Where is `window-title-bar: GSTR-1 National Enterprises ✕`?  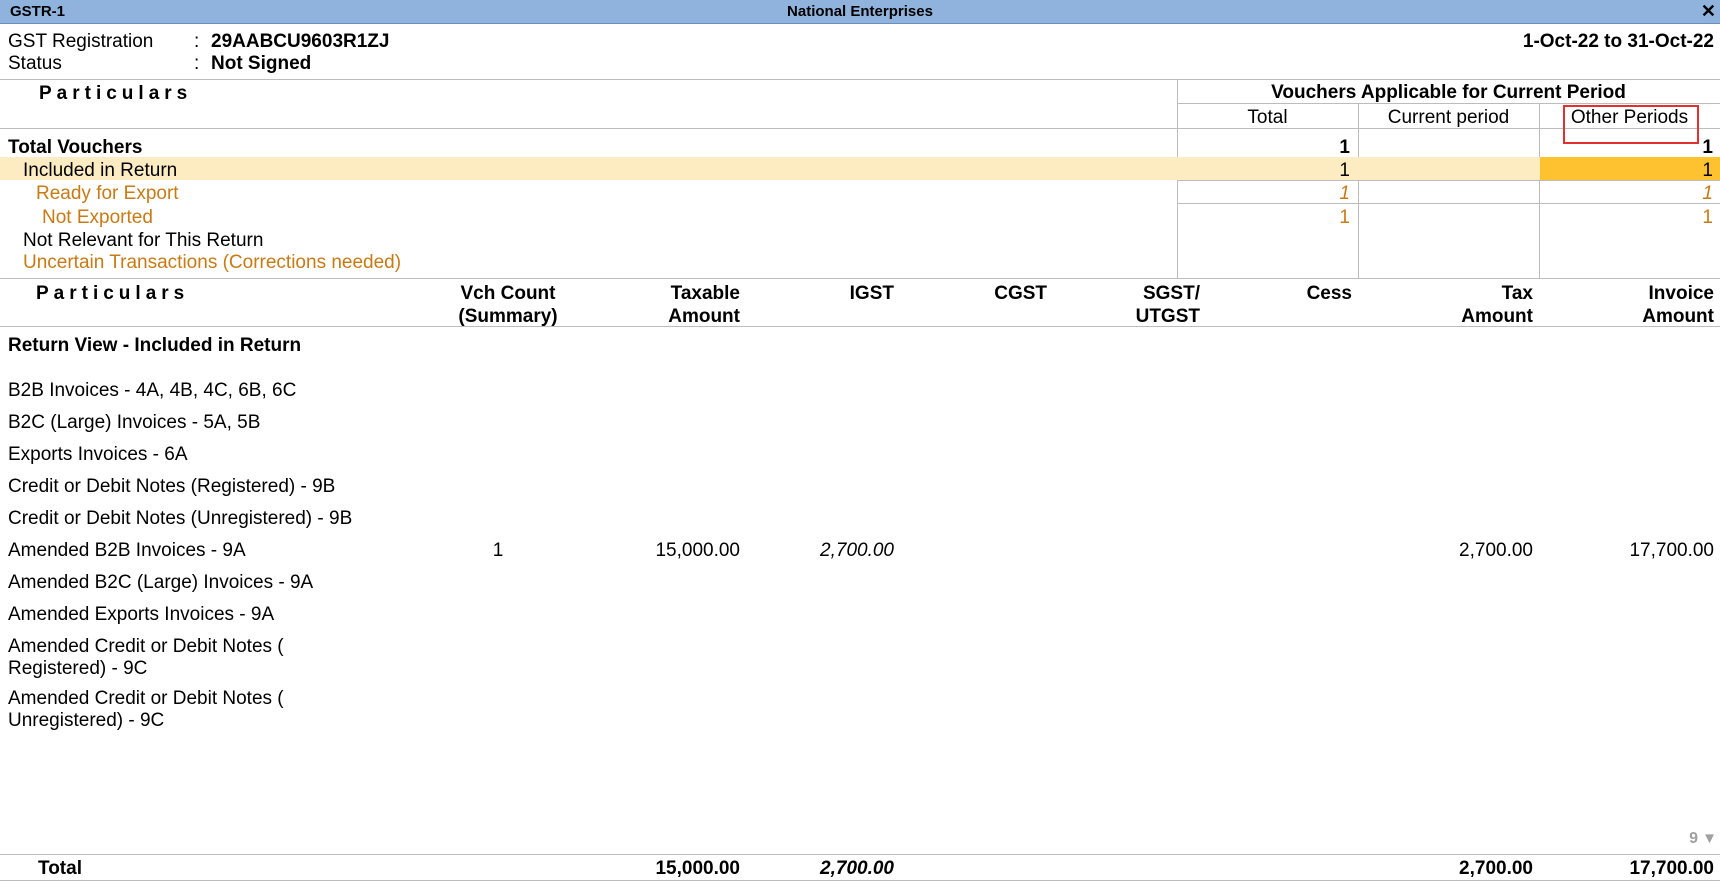
window-title-bar: GSTR-1 National Enterprises ✕ is located at coordinates (860, 12).